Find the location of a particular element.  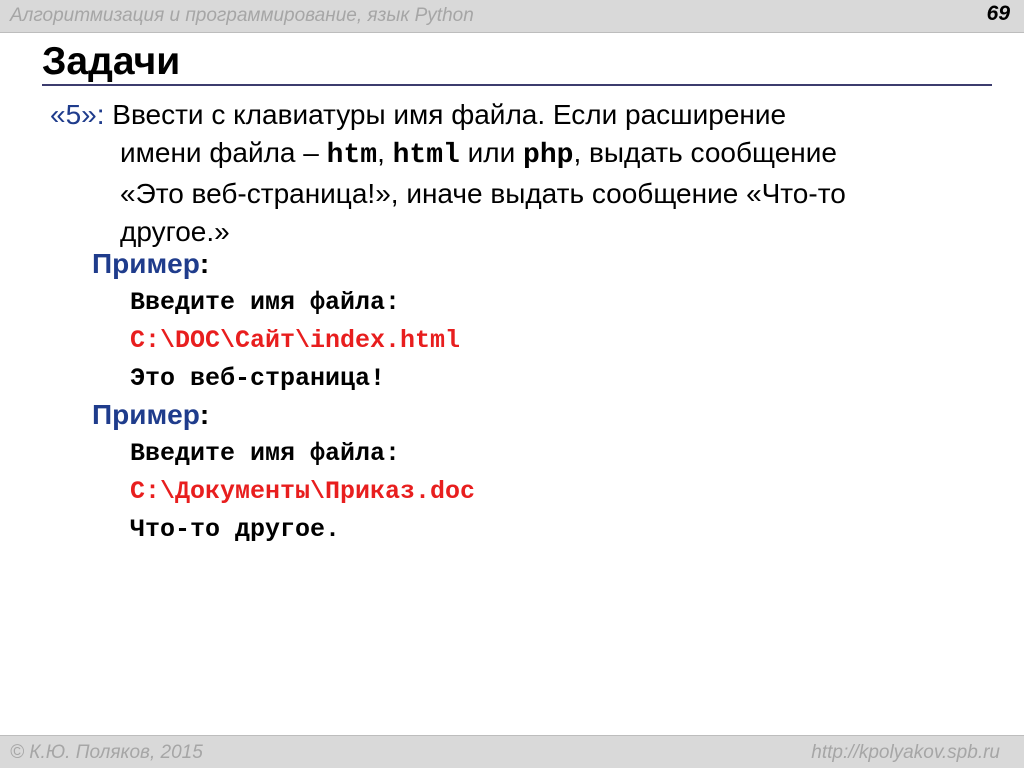

footer-url: http://kpolyakov.spb.ru is located at coordinates (905, 753).